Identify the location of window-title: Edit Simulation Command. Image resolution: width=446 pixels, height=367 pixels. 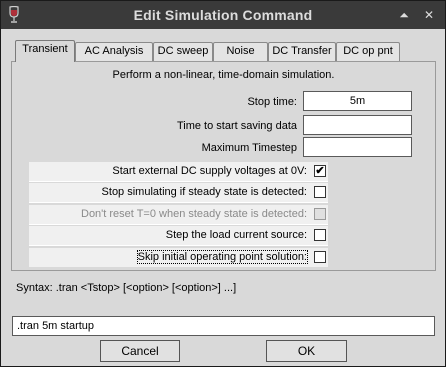
(223, 15).